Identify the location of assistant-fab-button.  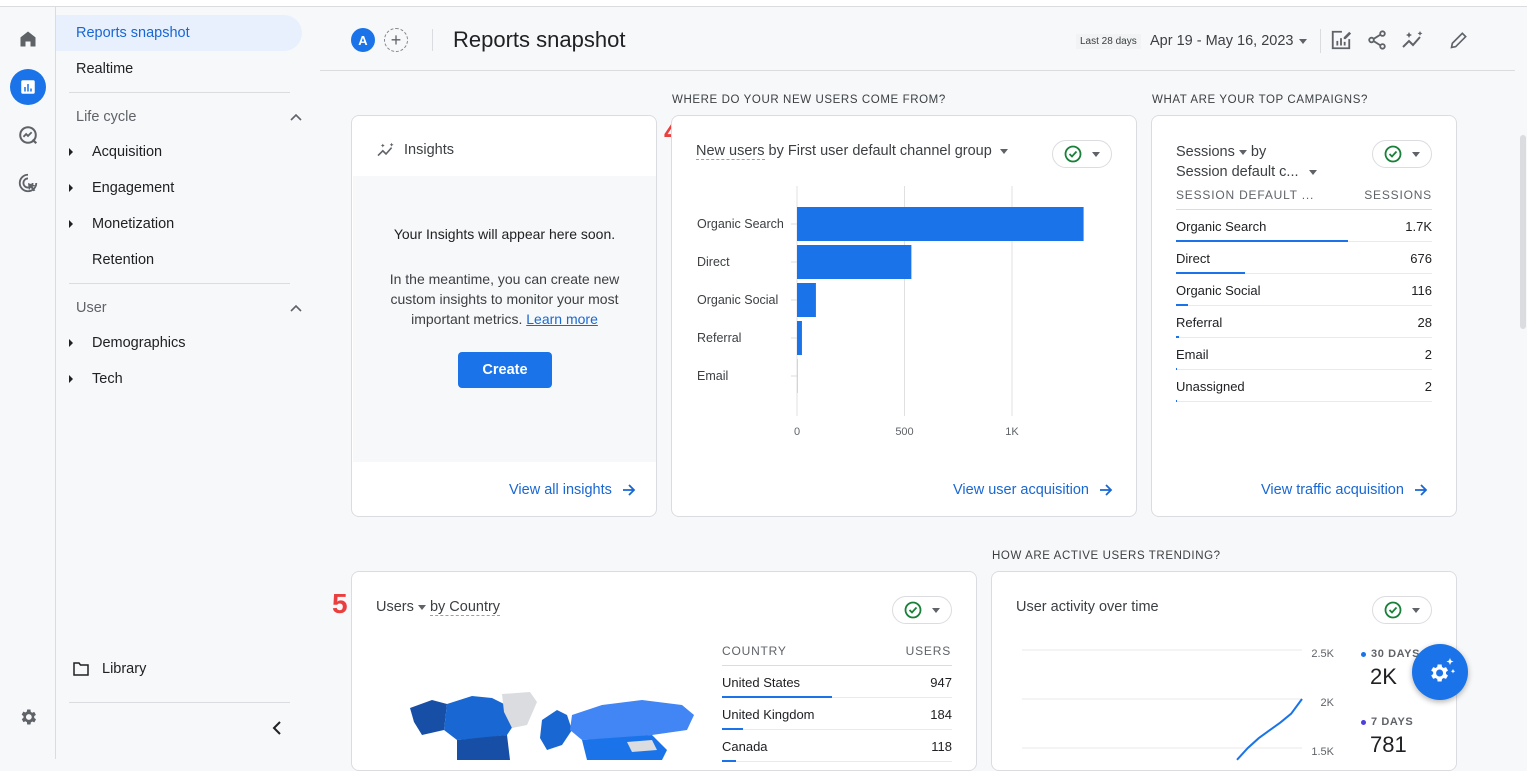
(1440, 672).